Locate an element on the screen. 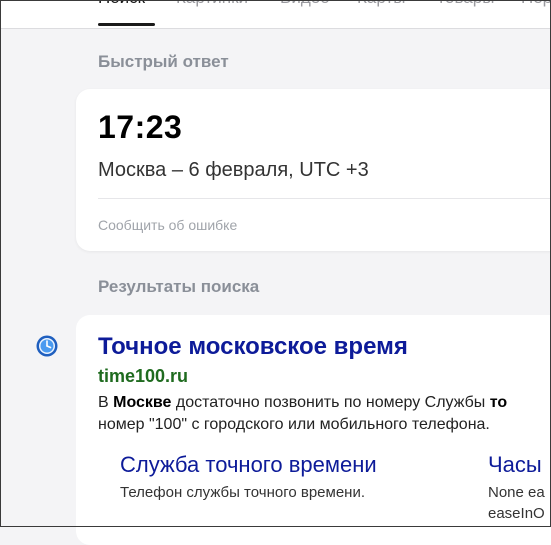 Image resolution: width=551 pixels, height=545 pixels. sitelink-title: Служба точного времени is located at coordinates (248, 465).